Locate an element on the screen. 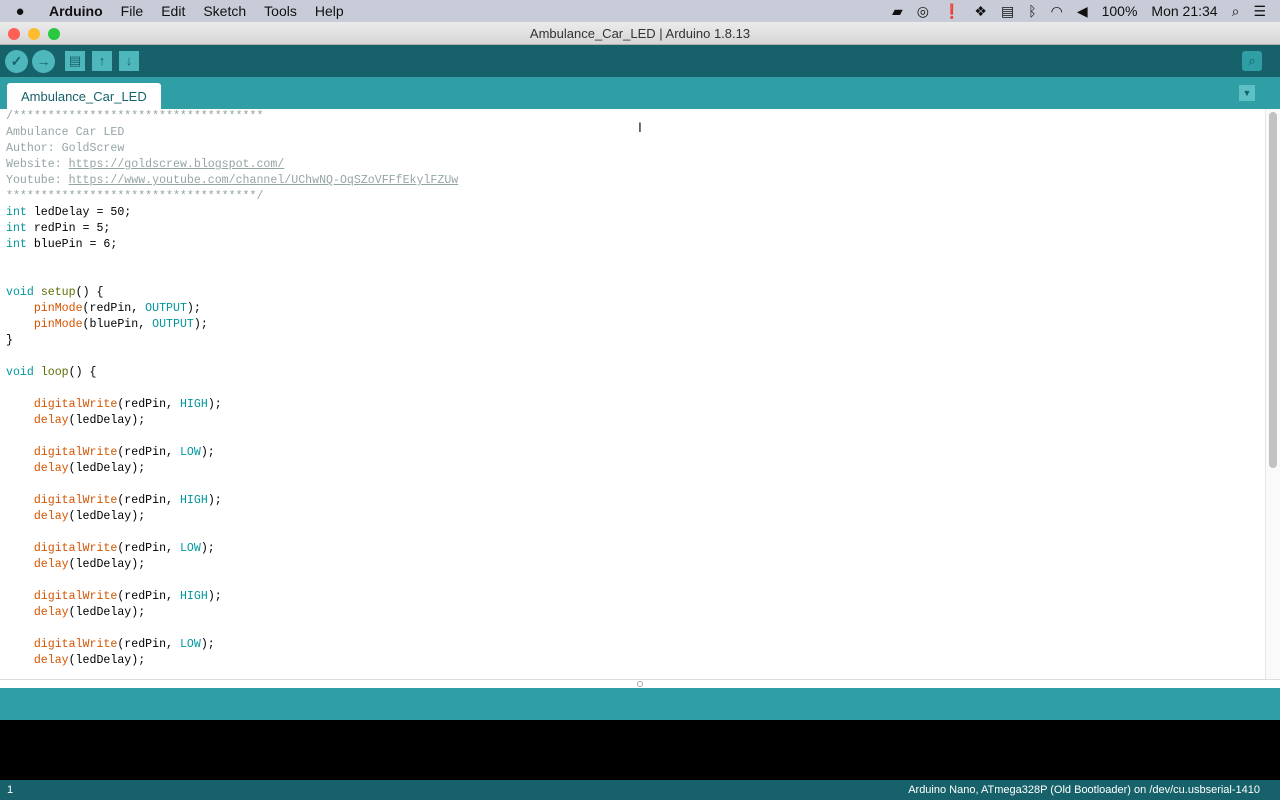 The width and height of the screenshot is (1280, 800). divider-handle-icon is located at coordinates (640, 684).